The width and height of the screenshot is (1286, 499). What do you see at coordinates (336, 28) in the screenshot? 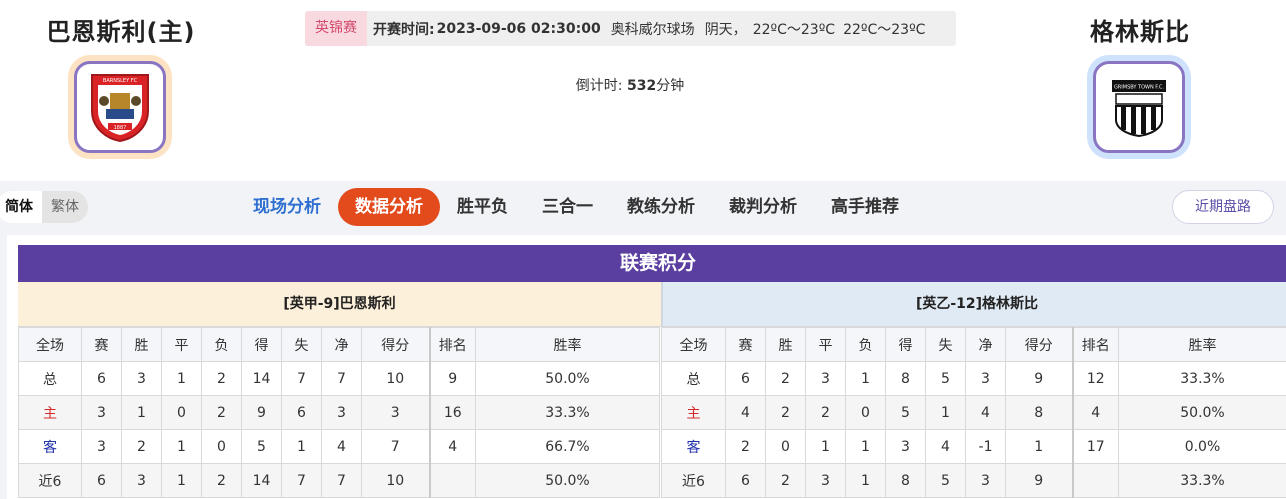
I see `league-tag: 英锦赛` at bounding box center [336, 28].